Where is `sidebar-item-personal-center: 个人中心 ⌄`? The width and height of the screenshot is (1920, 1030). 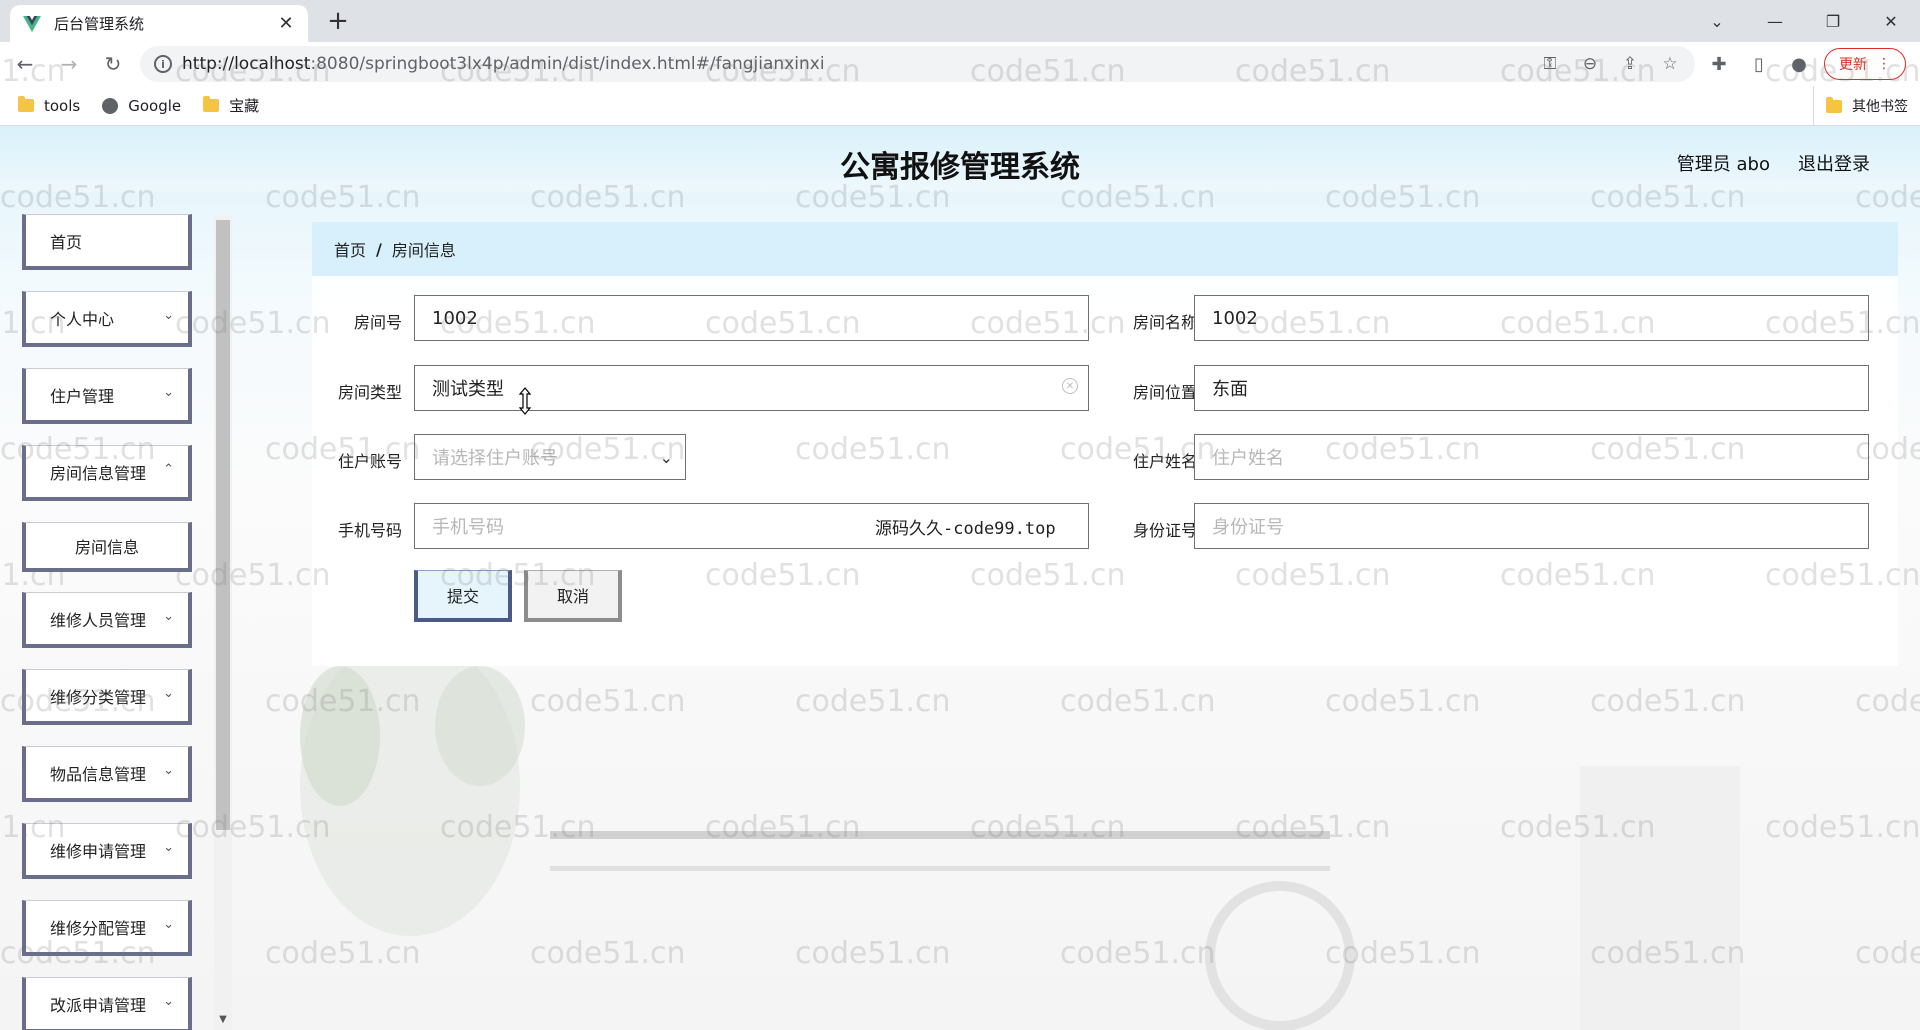
sidebar-item-personal-center: 个人中心 ⌄ is located at coordinates (107, 319).